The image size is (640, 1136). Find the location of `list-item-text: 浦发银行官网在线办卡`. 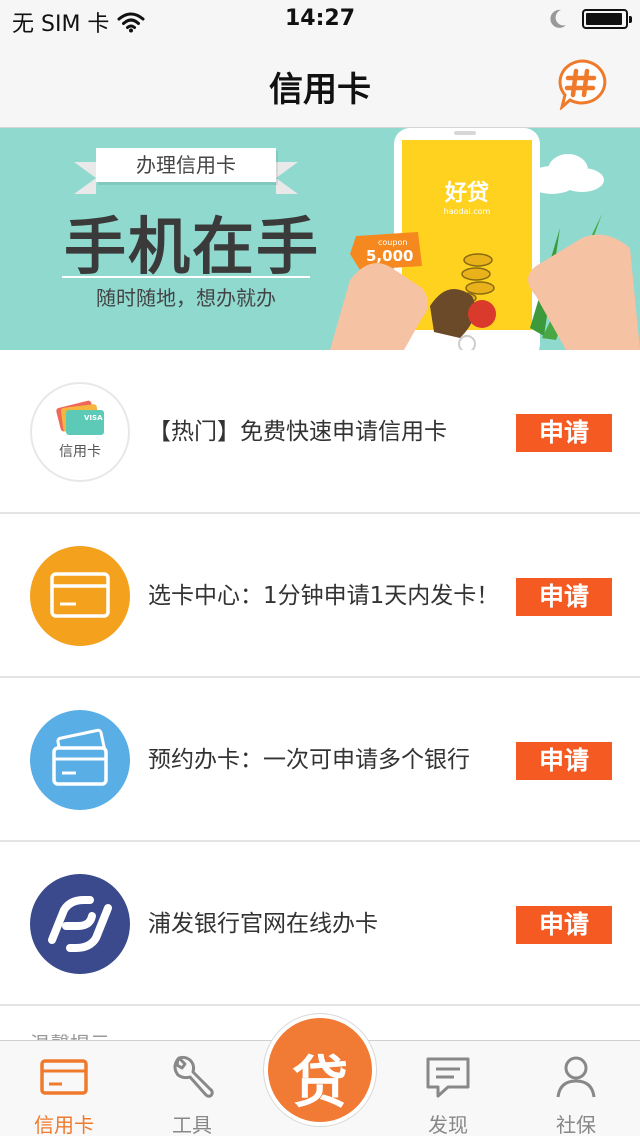

list-item-text: 浦发银行官网在线办卡 is located at coordinates (263, 924).